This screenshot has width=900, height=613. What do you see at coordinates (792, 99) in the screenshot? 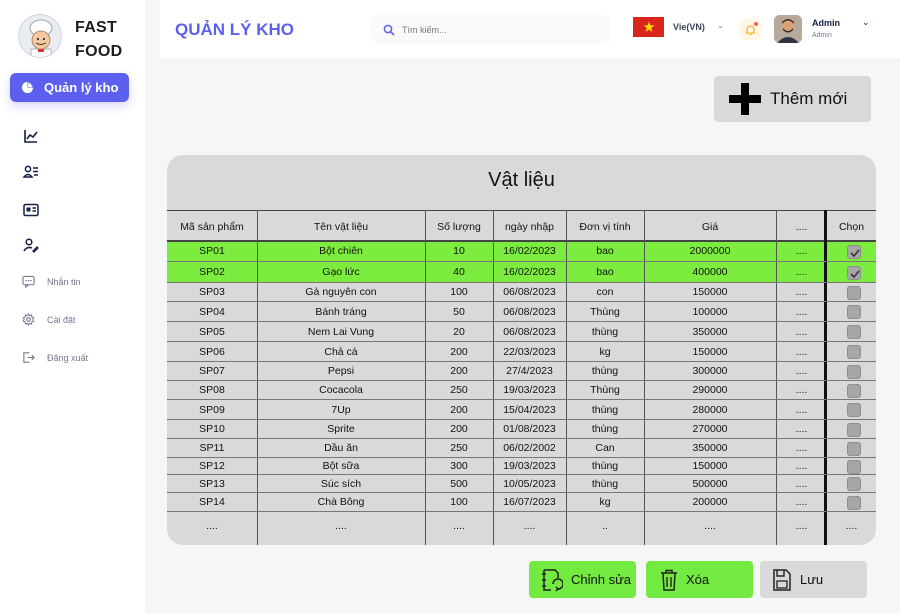
I see `add-new-button: Thêm mới` at bounding box center [792, 99].